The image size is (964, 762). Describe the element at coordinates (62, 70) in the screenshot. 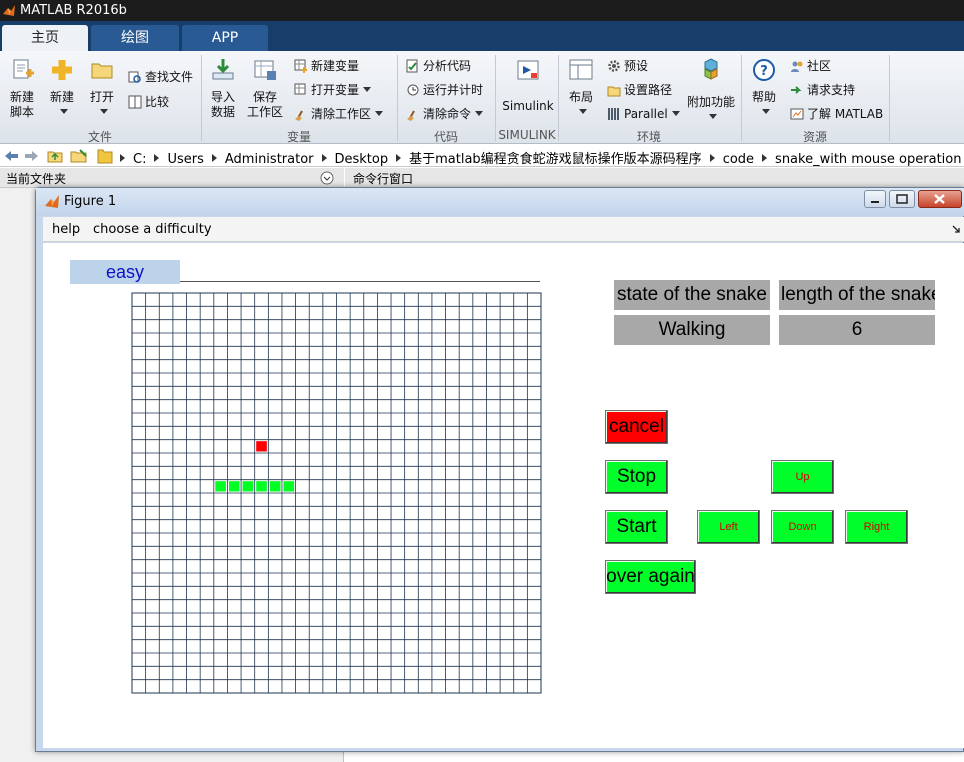

I see `plus-icon` at that location.